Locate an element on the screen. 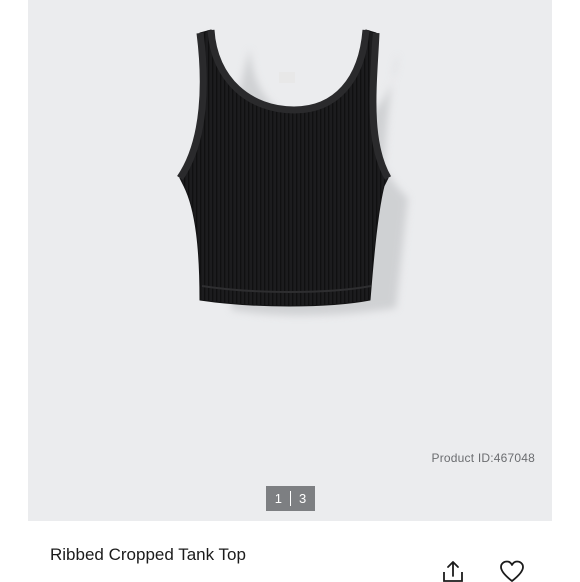 Image resolution: width=580 pixels, height=582 pixels. pager-current: 1 is located at coordinates (278, 498).